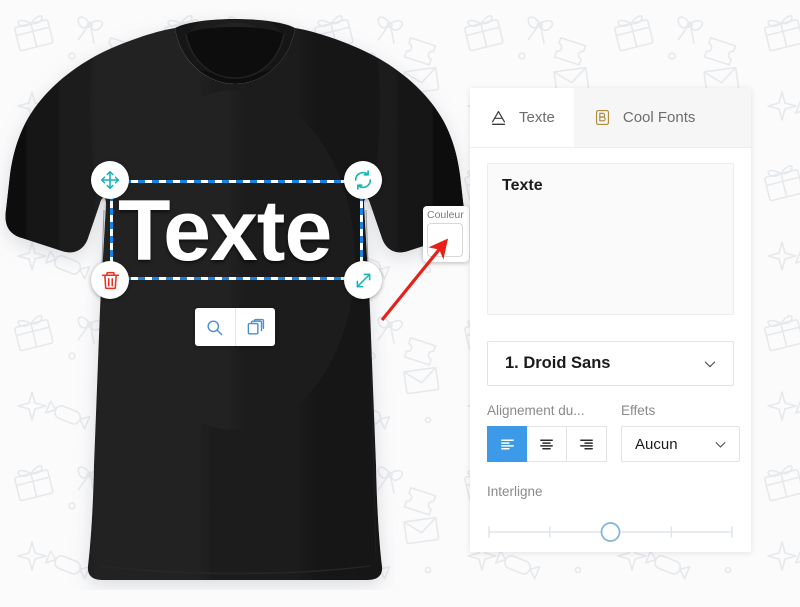  I want to click on duplicate-button, so click(255, 327).